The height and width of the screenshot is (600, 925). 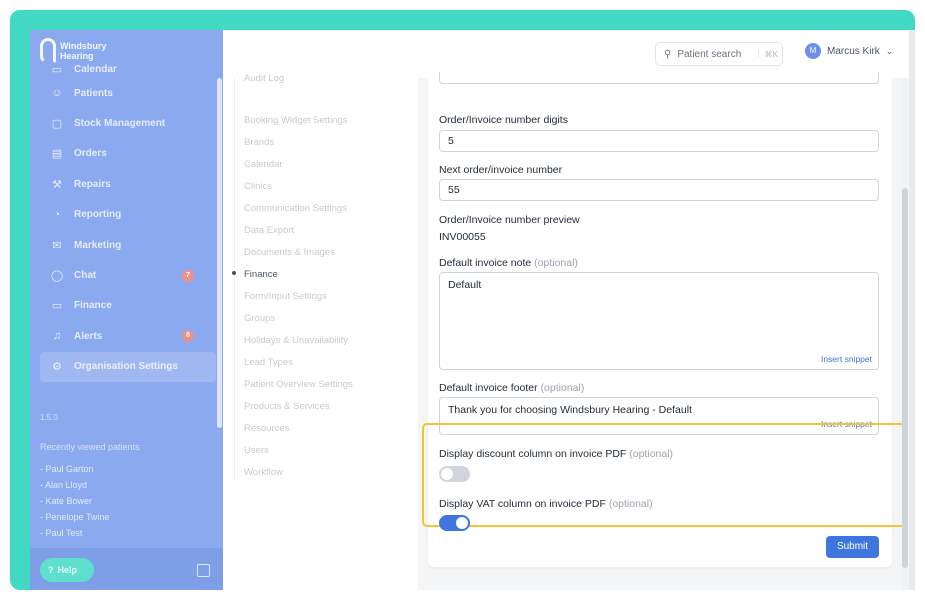 I want to click on sidebar-scrollbar, so click(x=219, y=253).